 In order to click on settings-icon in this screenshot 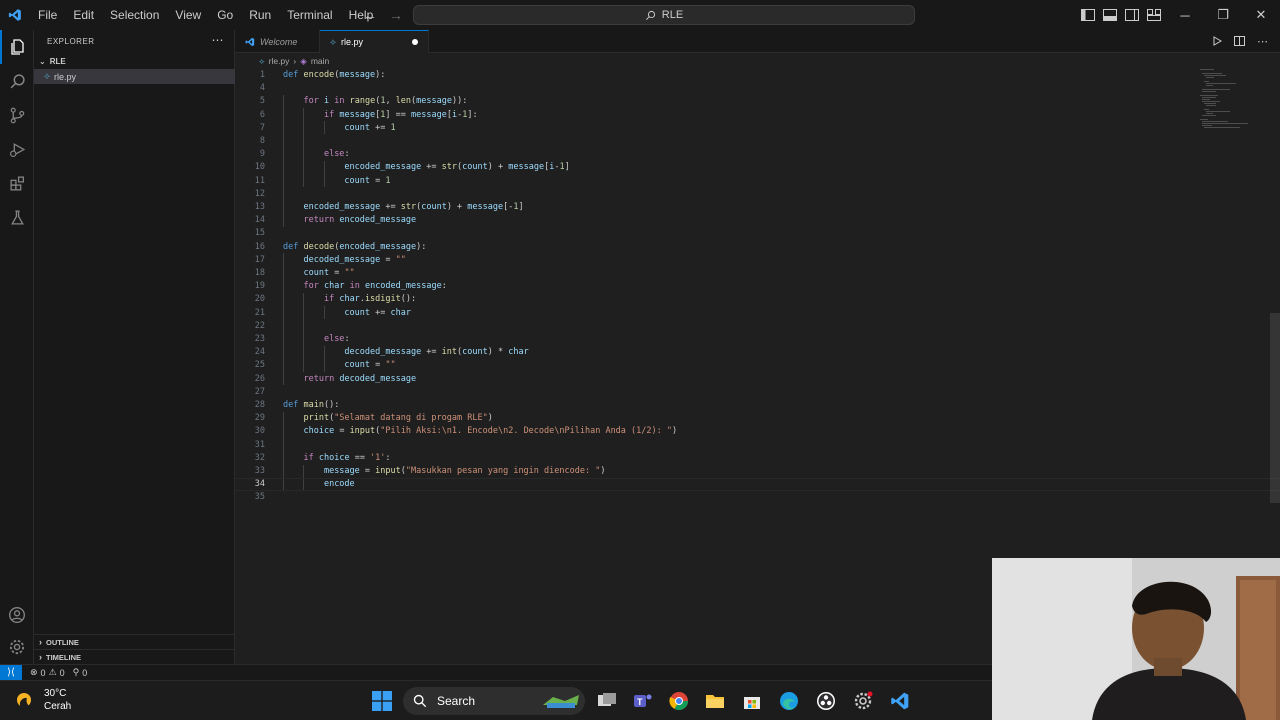, I will do `click(863, 701)`.